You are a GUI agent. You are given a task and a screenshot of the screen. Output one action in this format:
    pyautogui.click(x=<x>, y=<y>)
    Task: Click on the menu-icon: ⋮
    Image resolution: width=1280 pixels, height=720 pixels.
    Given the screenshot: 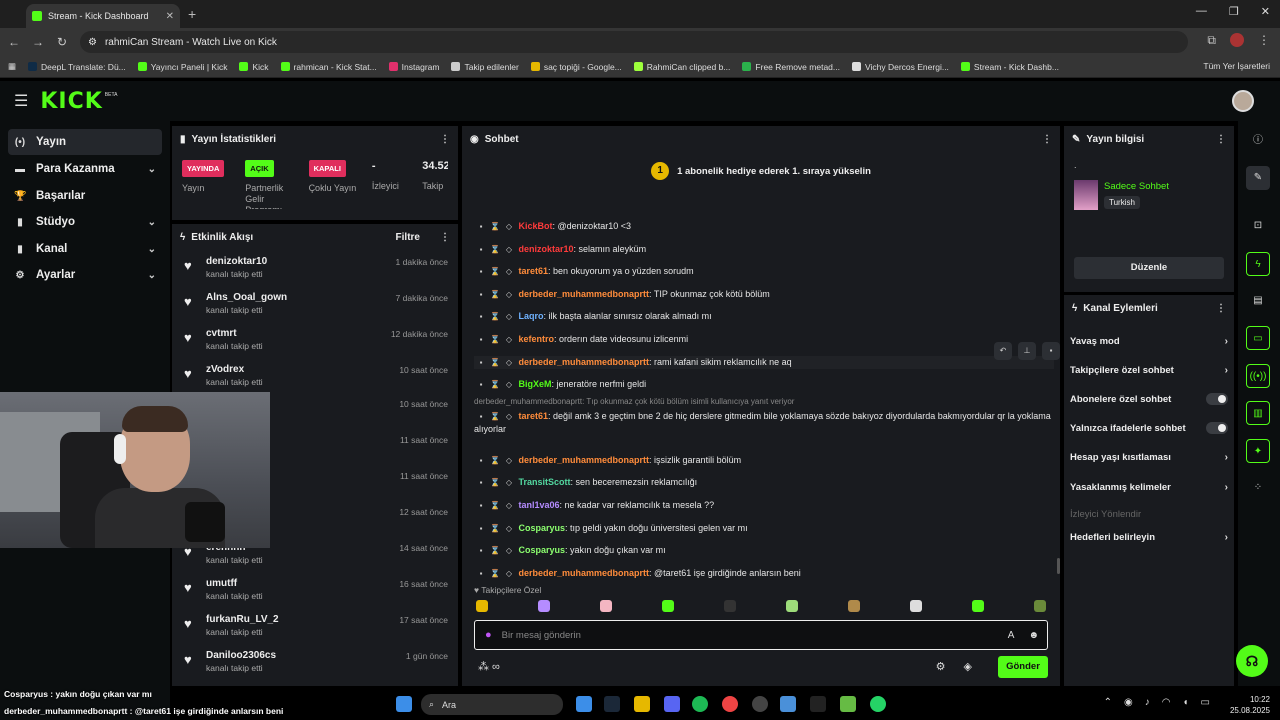 What is the action you would take?
    pyautogui.click(x=1264, y=40)
    